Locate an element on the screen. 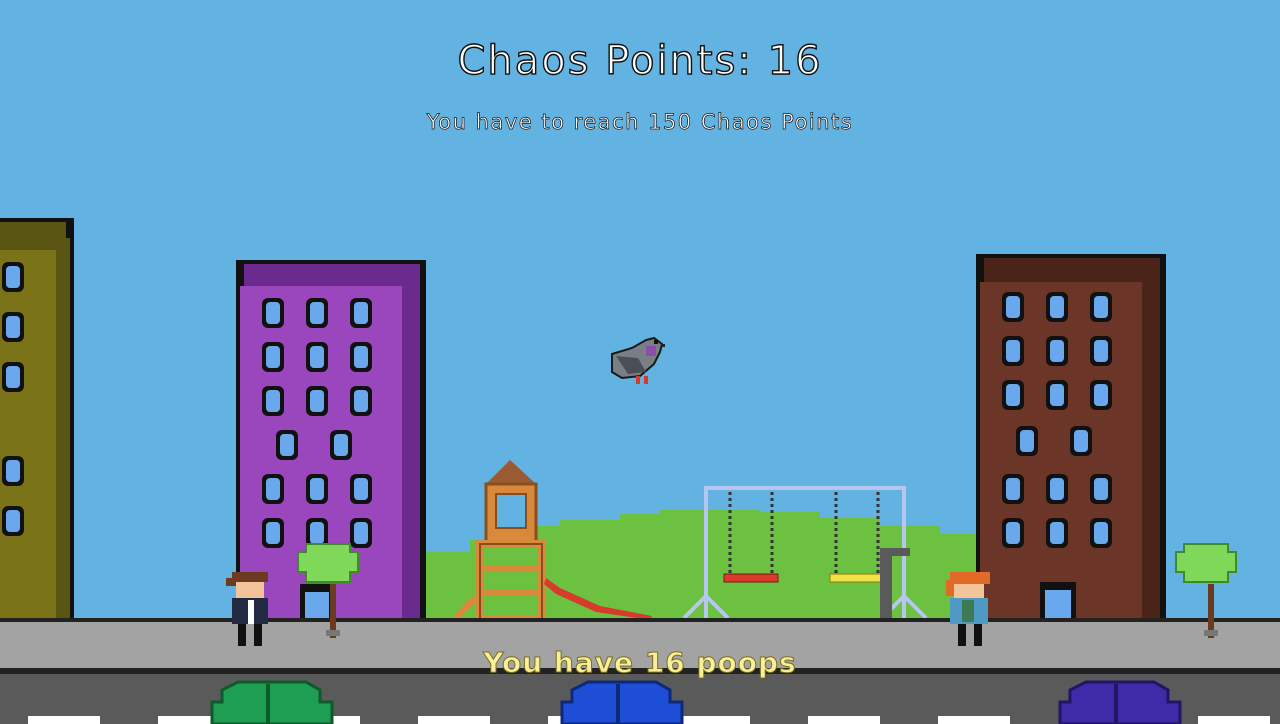 This screenshot has height=724, width=1280. chaos-goal-text: You have to reach 150 Chaos Points is located at coordinates (640, 122).